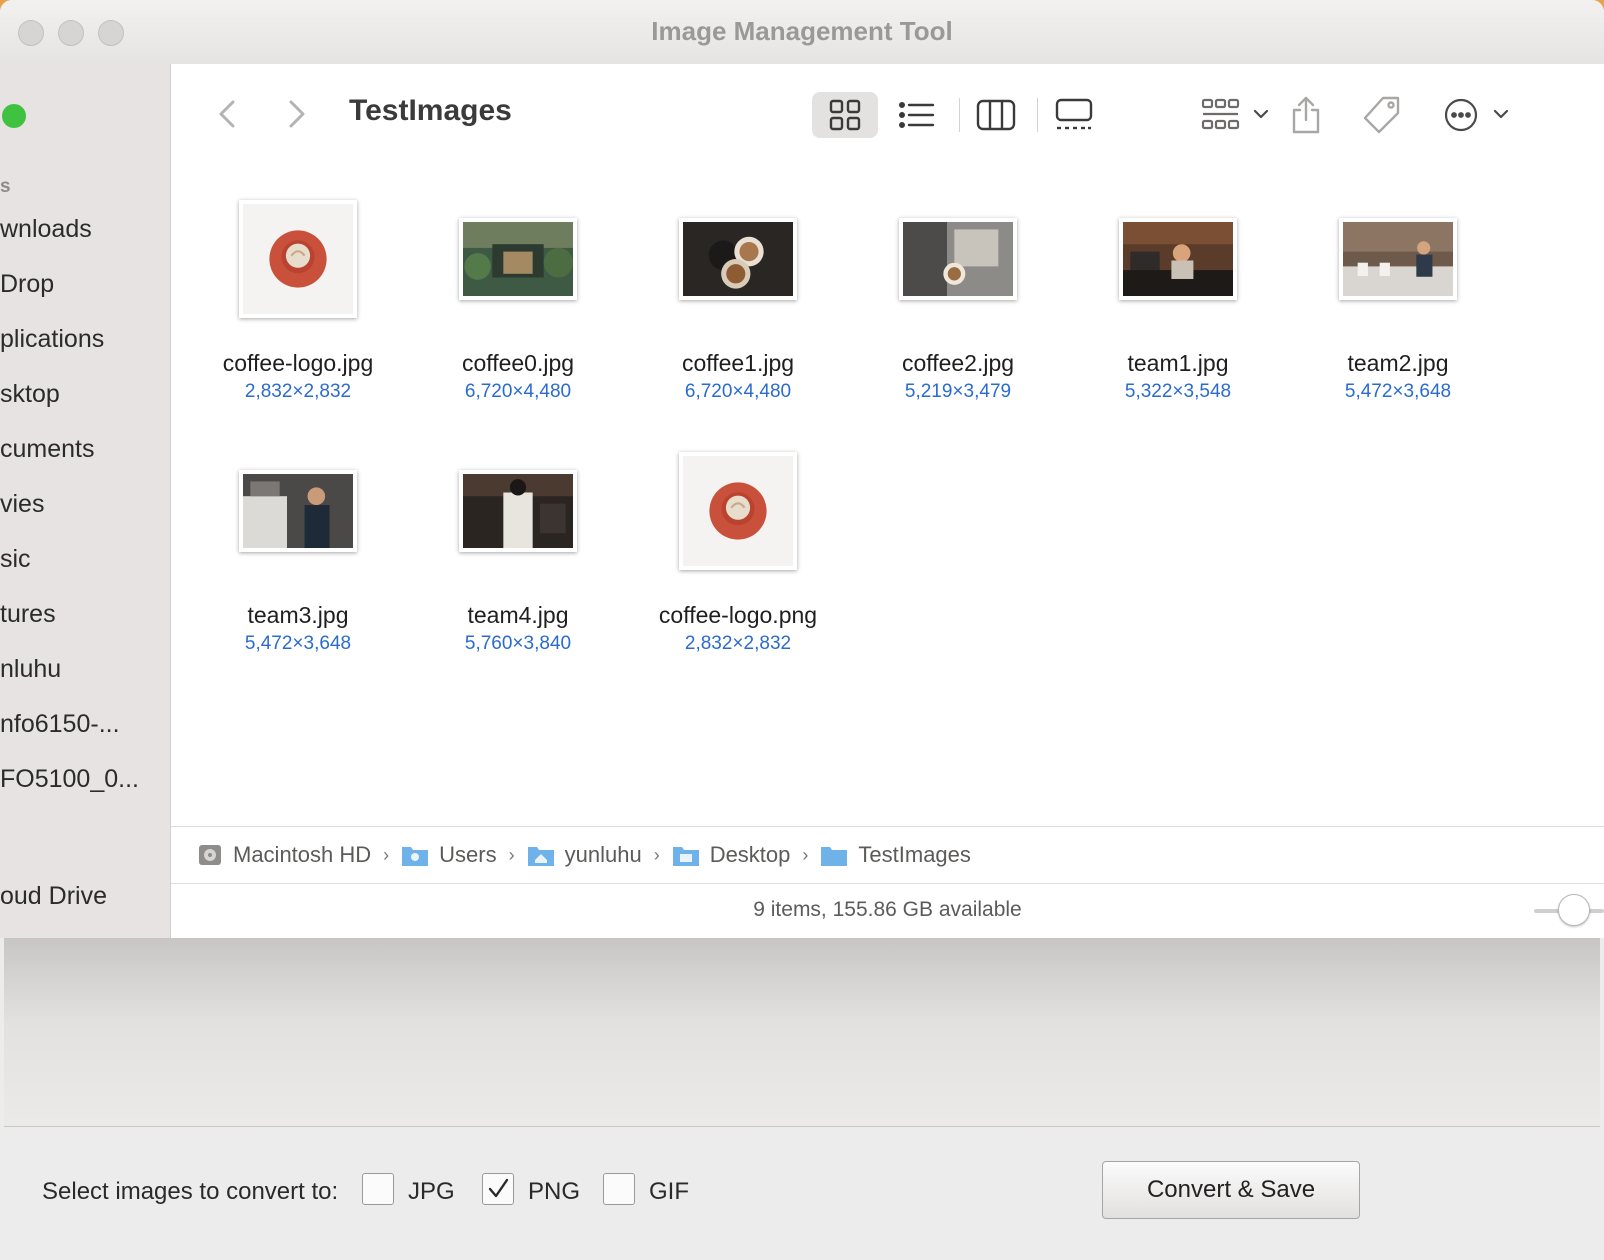  I want to click on file-item: coffee-logo.png 2,832×2,832, so click(738, 550).